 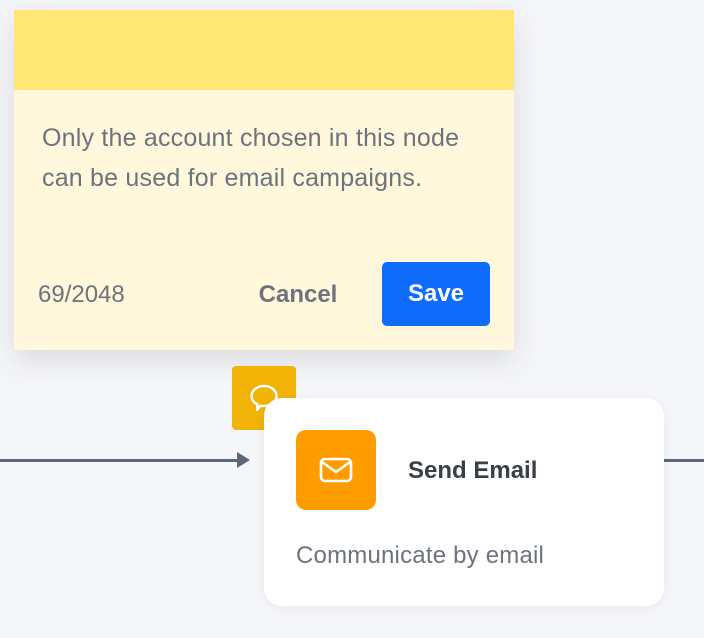 What do you see at coordinates (81, 294) in the screenshot?
I see `character-counter: 69/2048` at bounding box center [81, 294].